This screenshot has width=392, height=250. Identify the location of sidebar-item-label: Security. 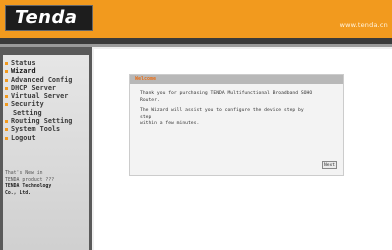
(27, 104).